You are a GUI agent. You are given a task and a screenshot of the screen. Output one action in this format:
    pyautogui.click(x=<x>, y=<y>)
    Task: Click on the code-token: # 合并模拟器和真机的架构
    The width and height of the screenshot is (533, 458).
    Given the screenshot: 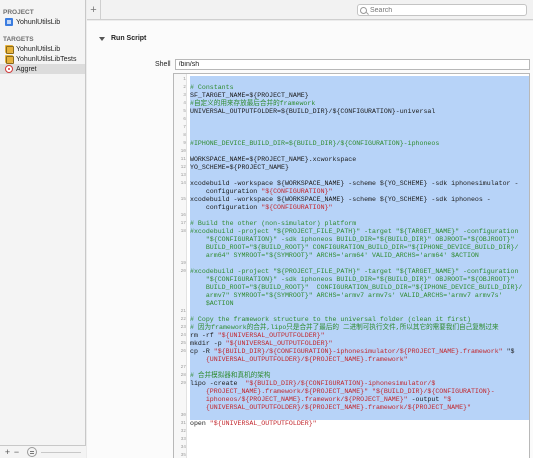 What is the action you would take?
    pyautogui.click(x=230, y=375)
    